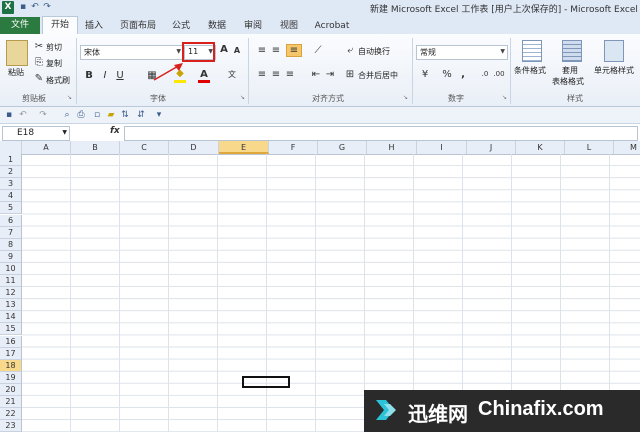 The height and width of the screenshot is (432, 640). I want to click on row-header: 11, so click(11, 281).